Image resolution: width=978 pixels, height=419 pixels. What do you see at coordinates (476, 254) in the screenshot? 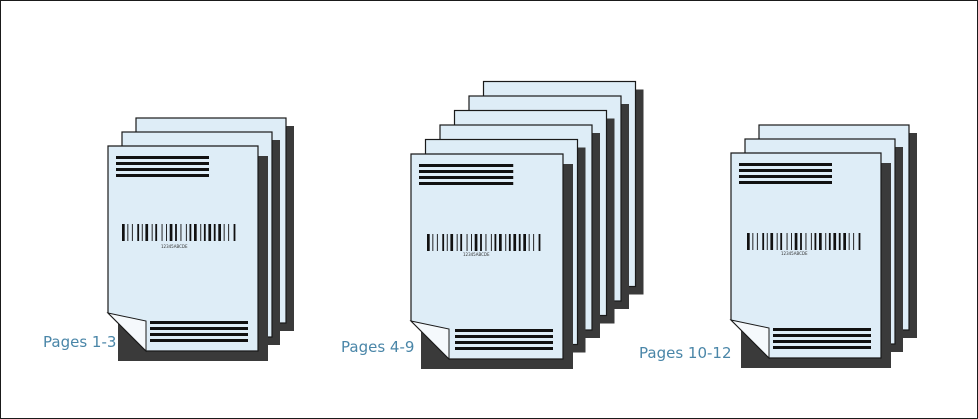
I see `barcode-caption-stack-2: 12345ABCDE` at bounding box center [476, 254].